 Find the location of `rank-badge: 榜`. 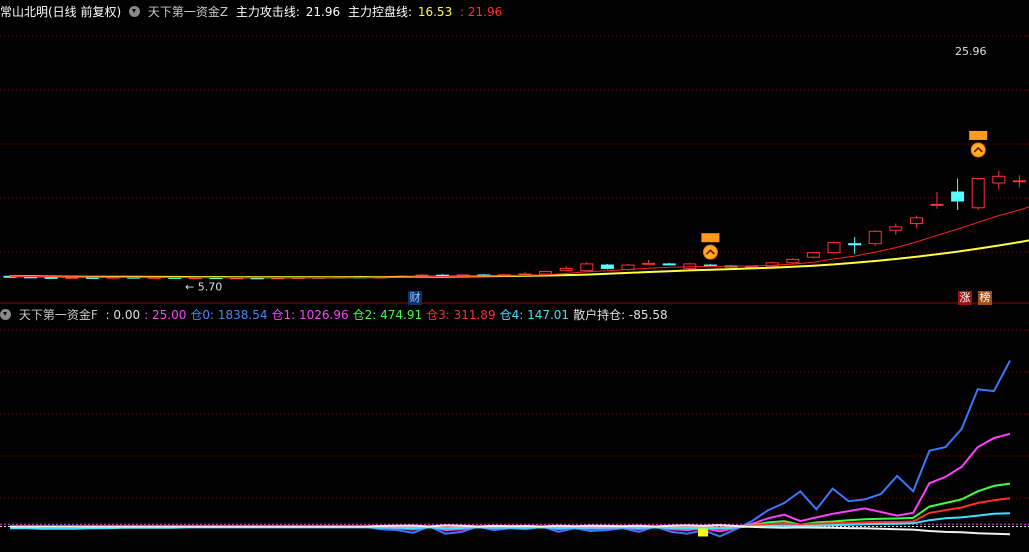

rank-badge: 榜 is located at coordinates (985, 298).